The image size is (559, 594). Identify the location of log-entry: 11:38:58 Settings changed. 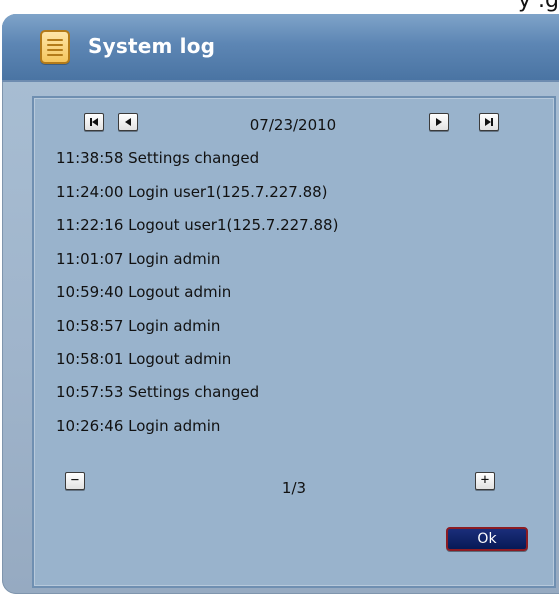
(158, 158).